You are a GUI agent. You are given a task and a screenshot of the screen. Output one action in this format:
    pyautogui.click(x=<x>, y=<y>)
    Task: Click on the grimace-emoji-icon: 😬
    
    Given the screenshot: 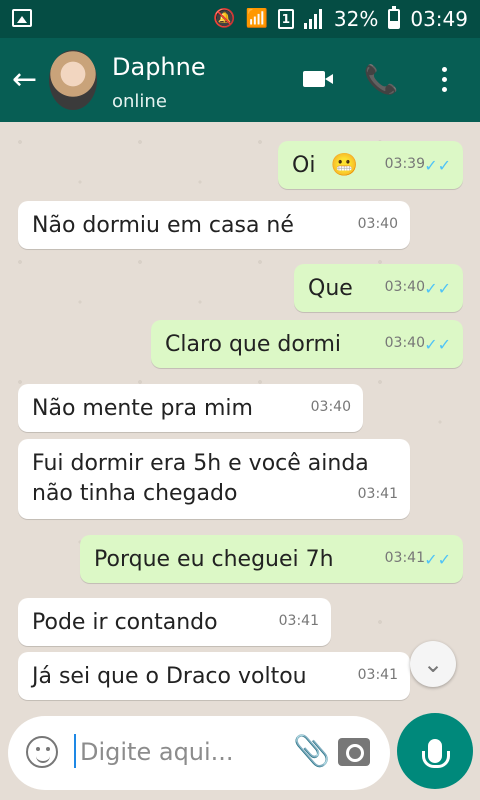 What is the action you would take?
    pyautogui.click(x=344, y=165)
    